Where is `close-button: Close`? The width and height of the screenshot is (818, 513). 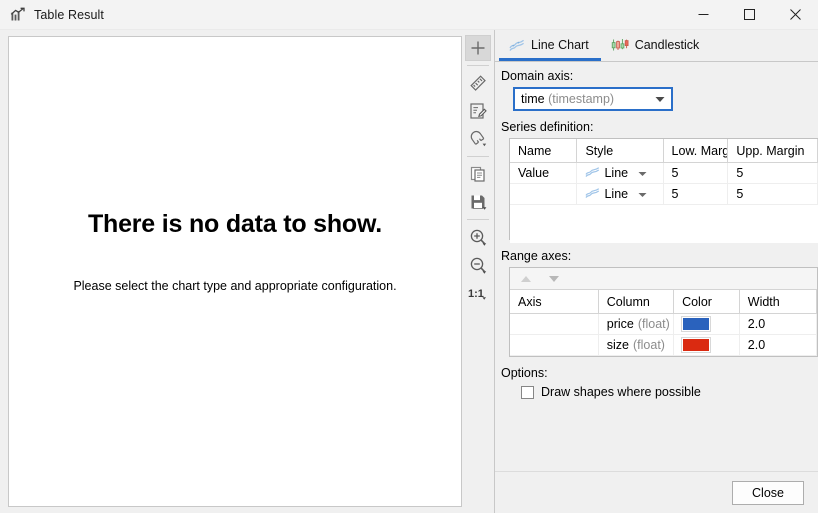
close-button: Close is located at coordinates (768, 492).